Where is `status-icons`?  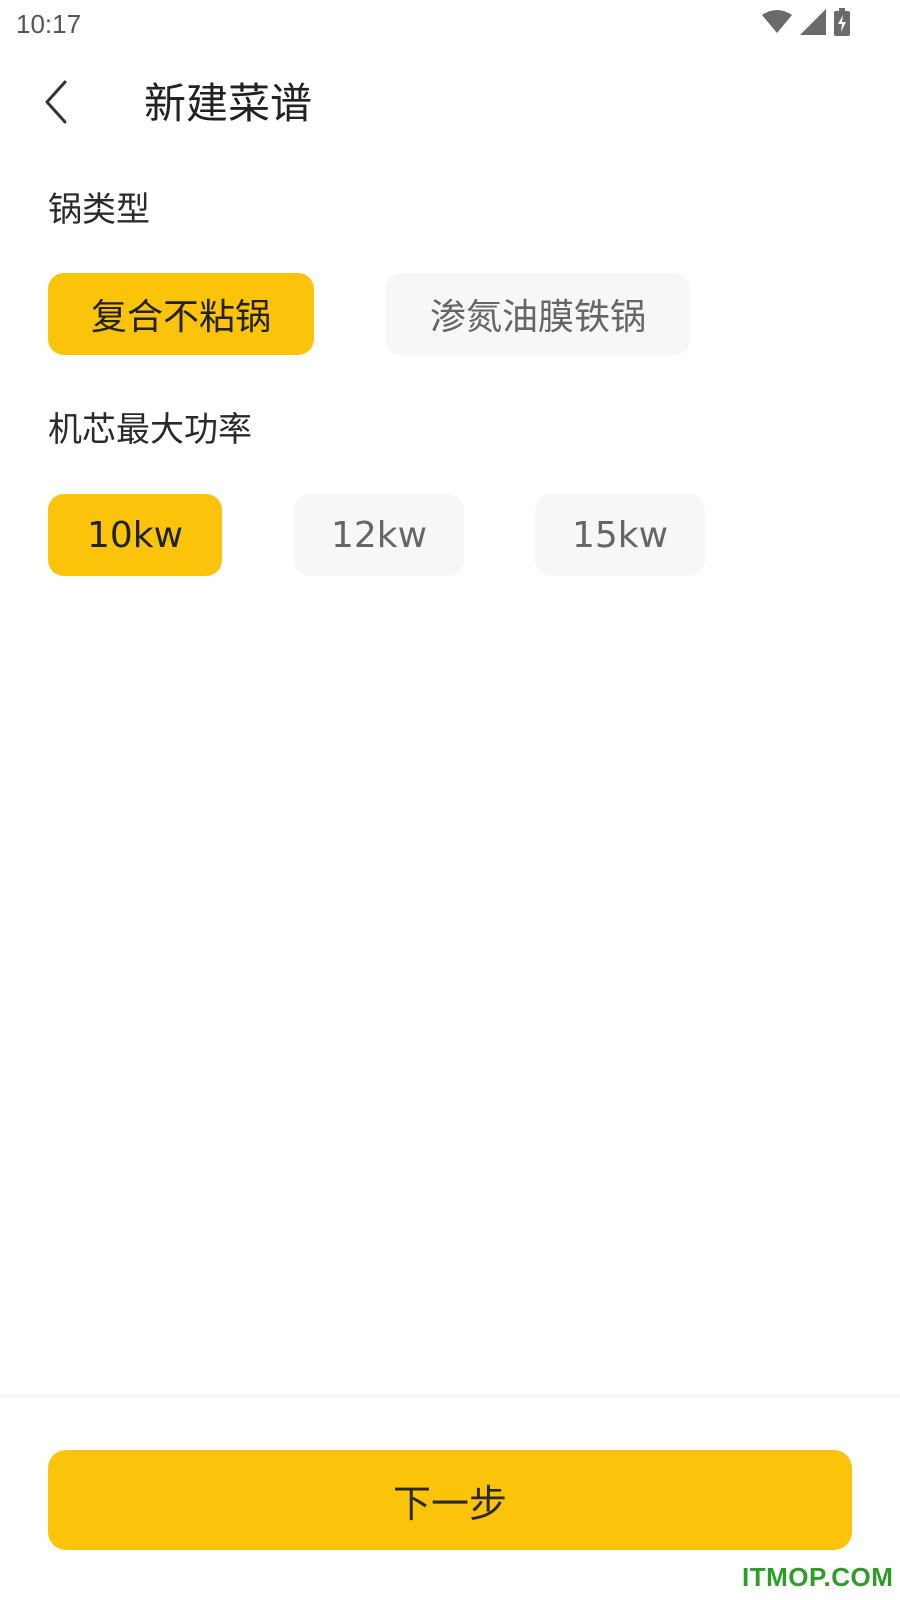 status-icons is located at coordinates (806, 24).